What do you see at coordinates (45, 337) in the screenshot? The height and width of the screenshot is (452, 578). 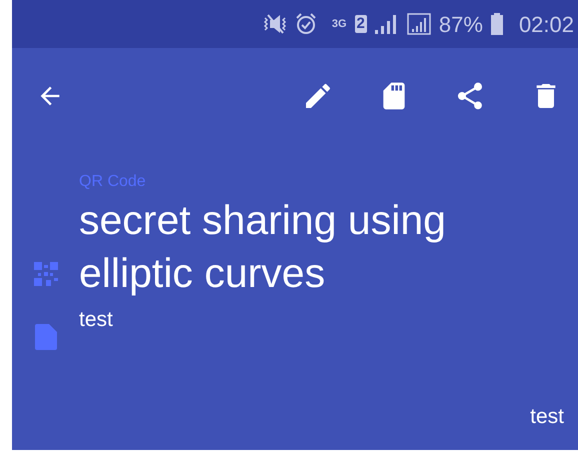 I see `file-icon` at bounding box center [45, 337].